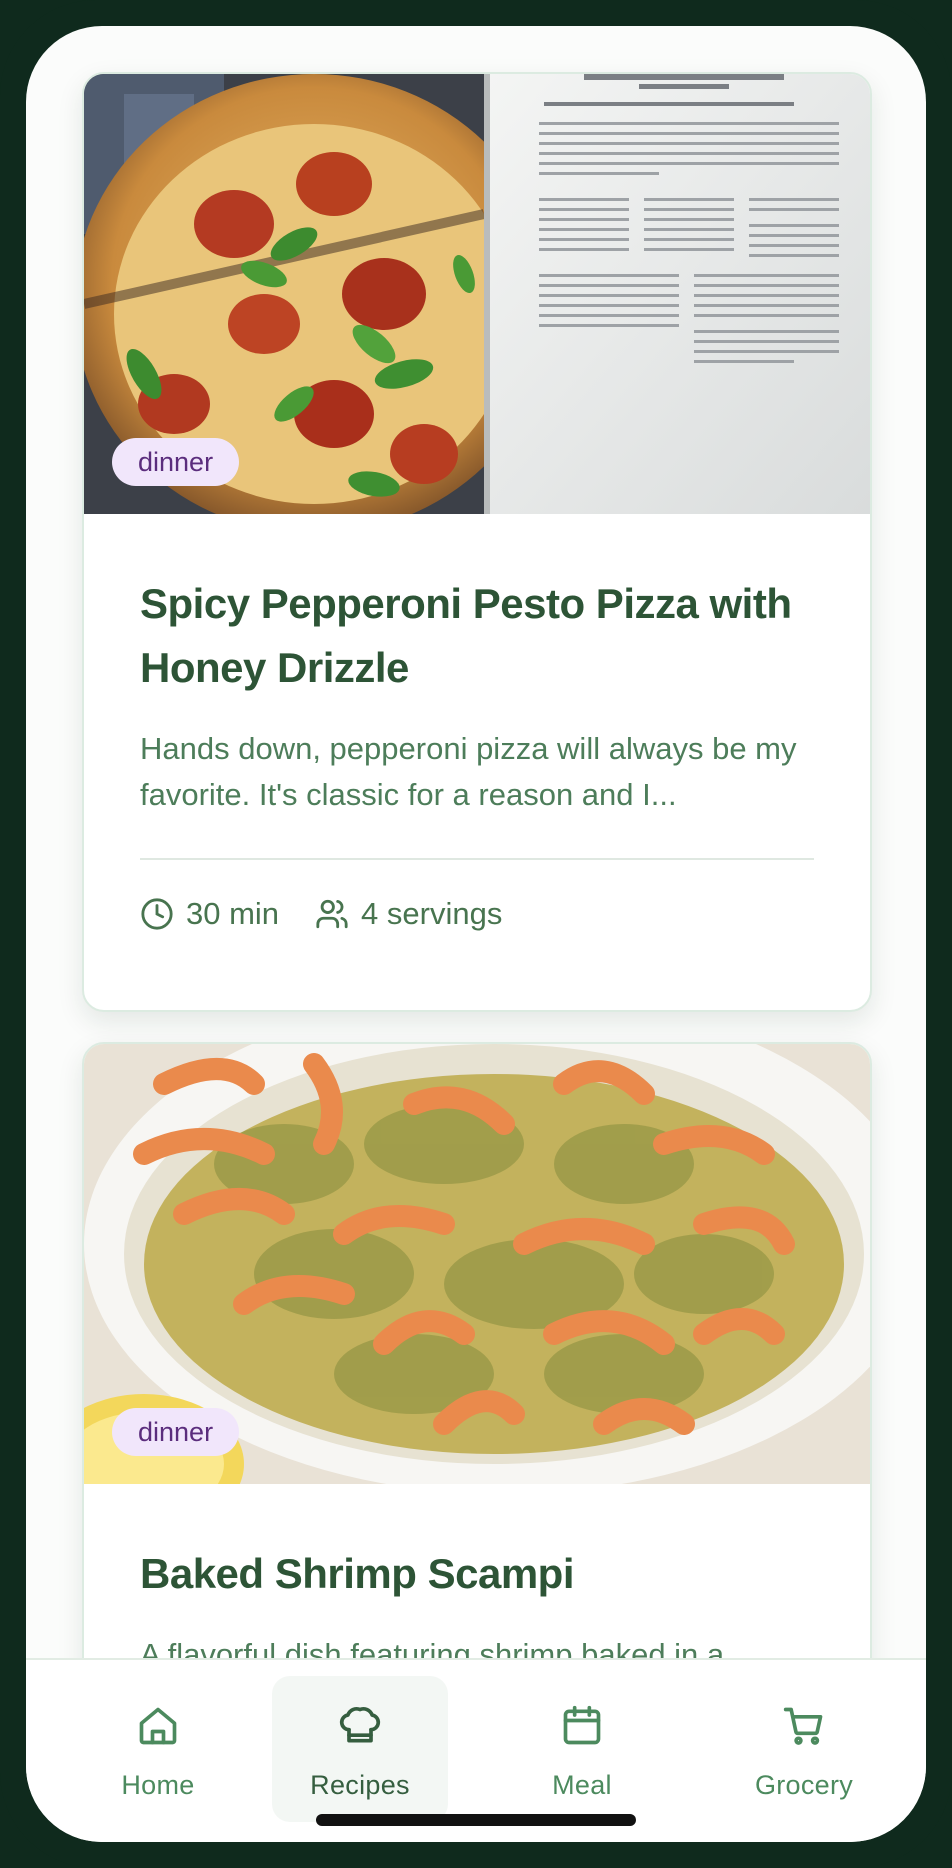  I want to click on clock-icon, so click(157, 914).